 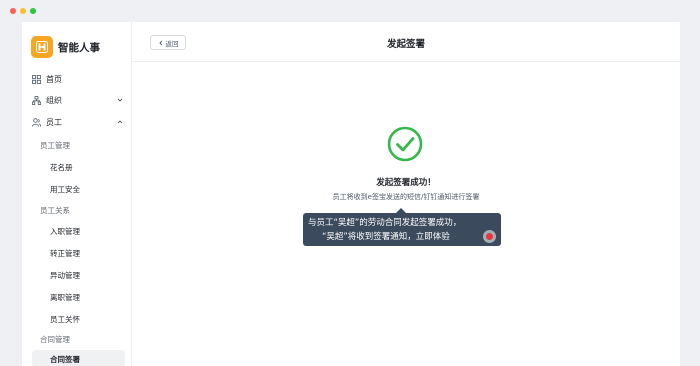 I want to click on sidebar-group-employee-management: 员工管理, so click(x=55, y=145).